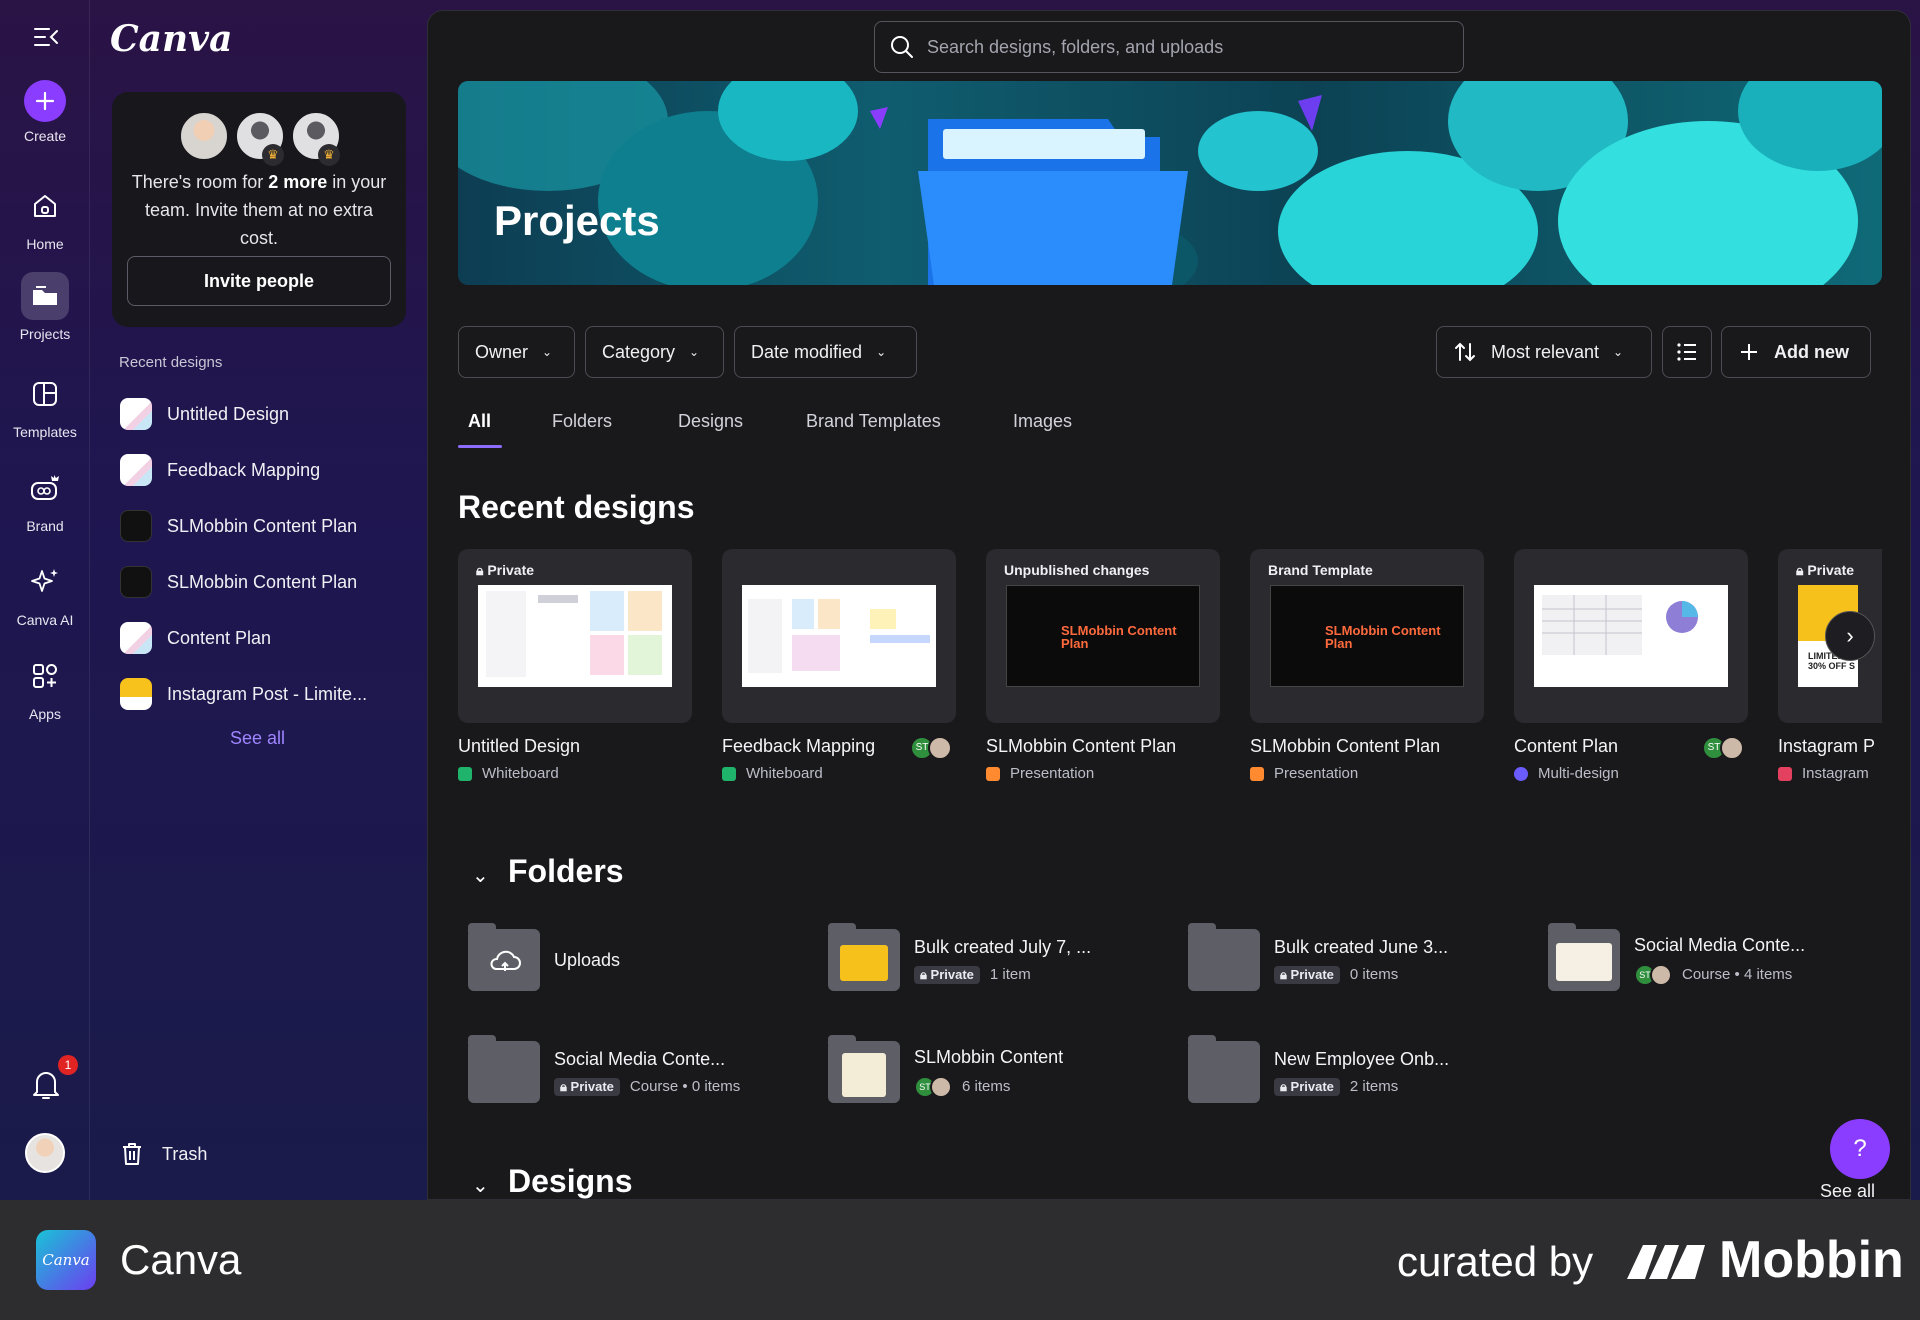 The image size is (1920, 1320). What do you see at coordinates (1825, 570) in the screenshot?
I see `card-tag: 🔒︎ Private` at bounding box center [1825, 570].